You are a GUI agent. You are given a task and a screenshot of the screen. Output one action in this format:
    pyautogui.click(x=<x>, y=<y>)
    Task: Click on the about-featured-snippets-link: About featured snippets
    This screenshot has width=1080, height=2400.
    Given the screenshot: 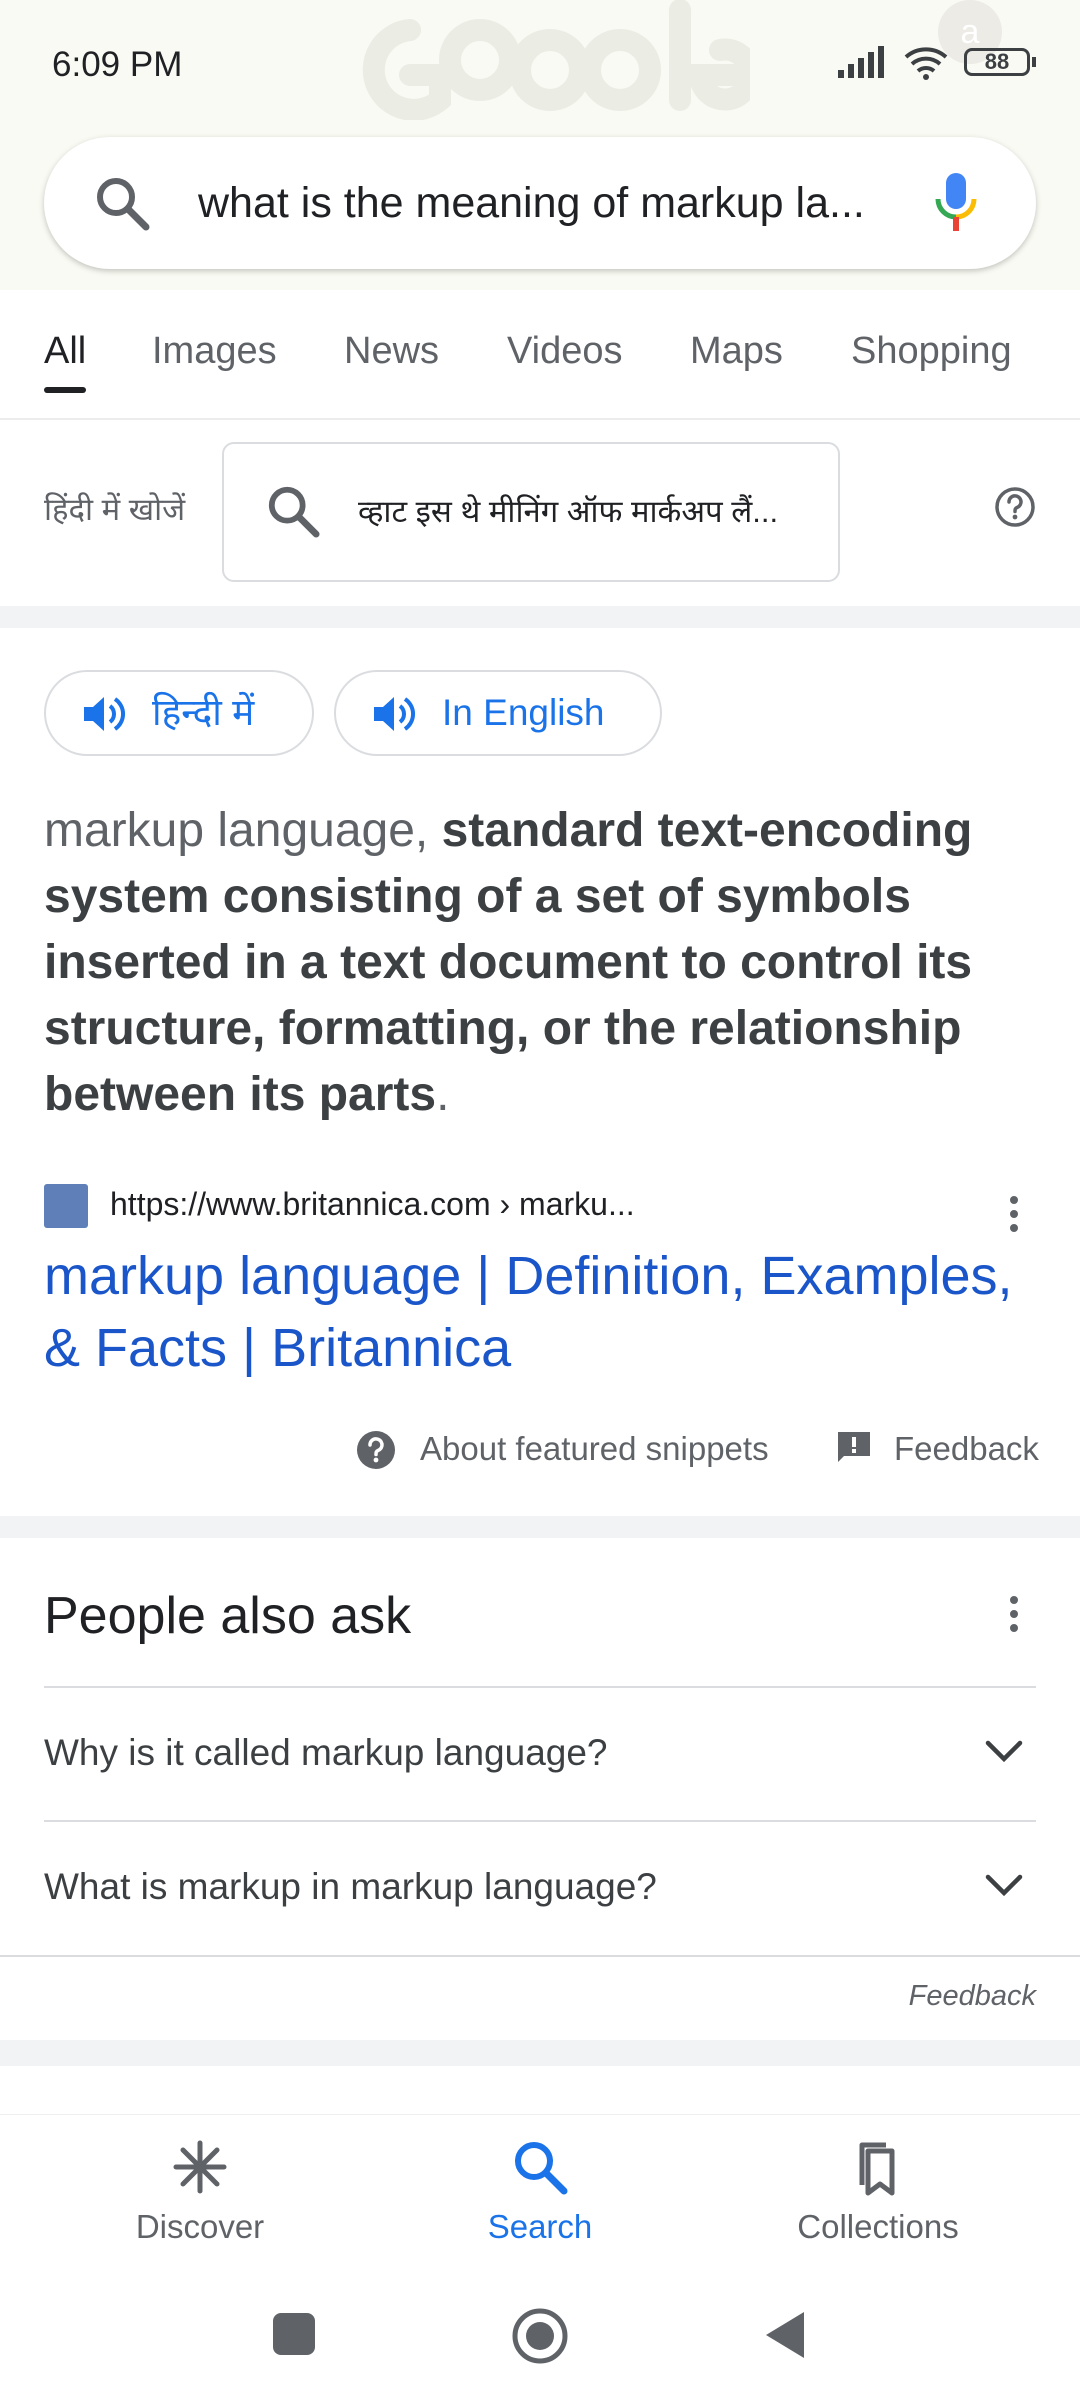 What is the action you would take?
    pyautogui.click(x=594, y=1449)
    